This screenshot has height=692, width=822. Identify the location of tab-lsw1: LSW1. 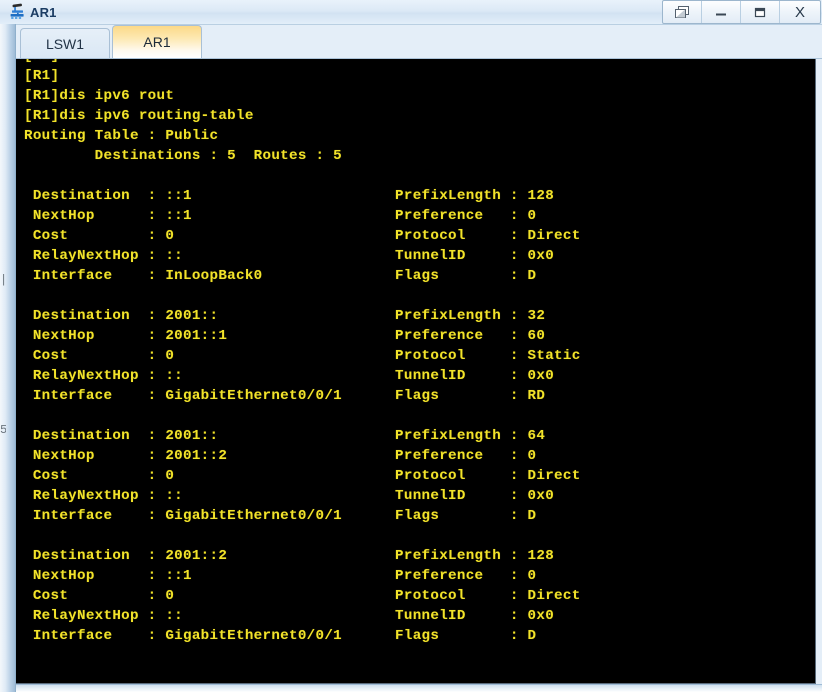
(65, 43).